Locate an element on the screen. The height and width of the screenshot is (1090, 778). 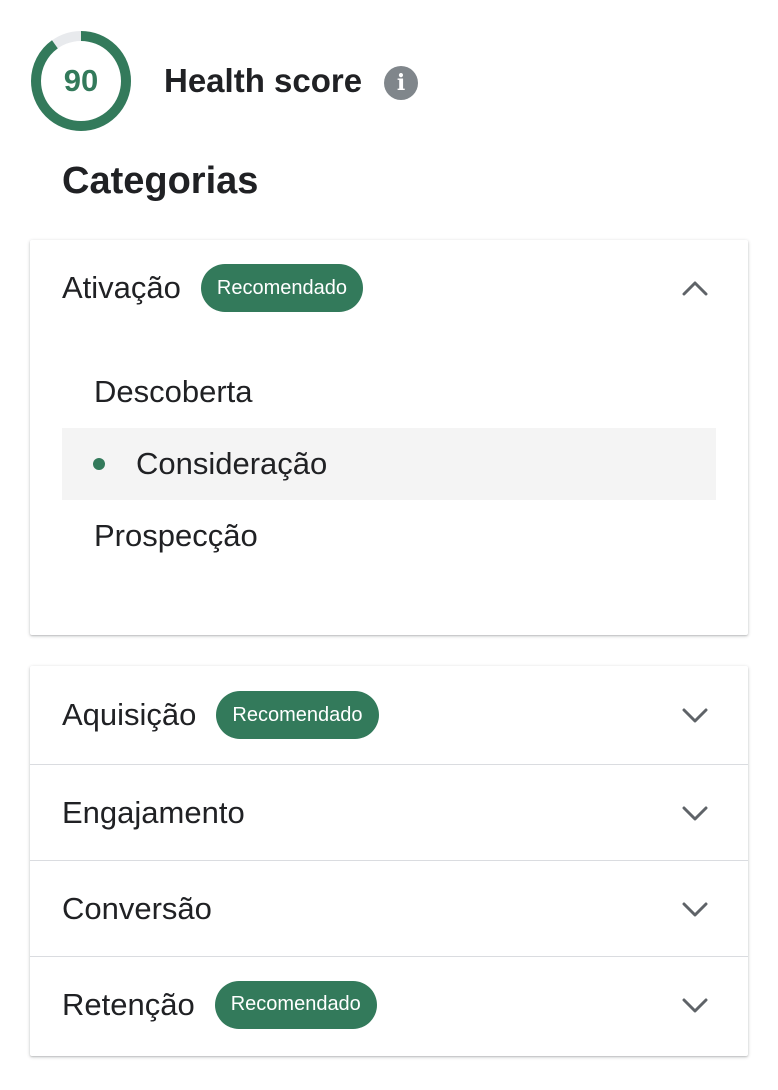
subcategory-item-prospeccao: Prospecção is located at coordinates (389, 536).